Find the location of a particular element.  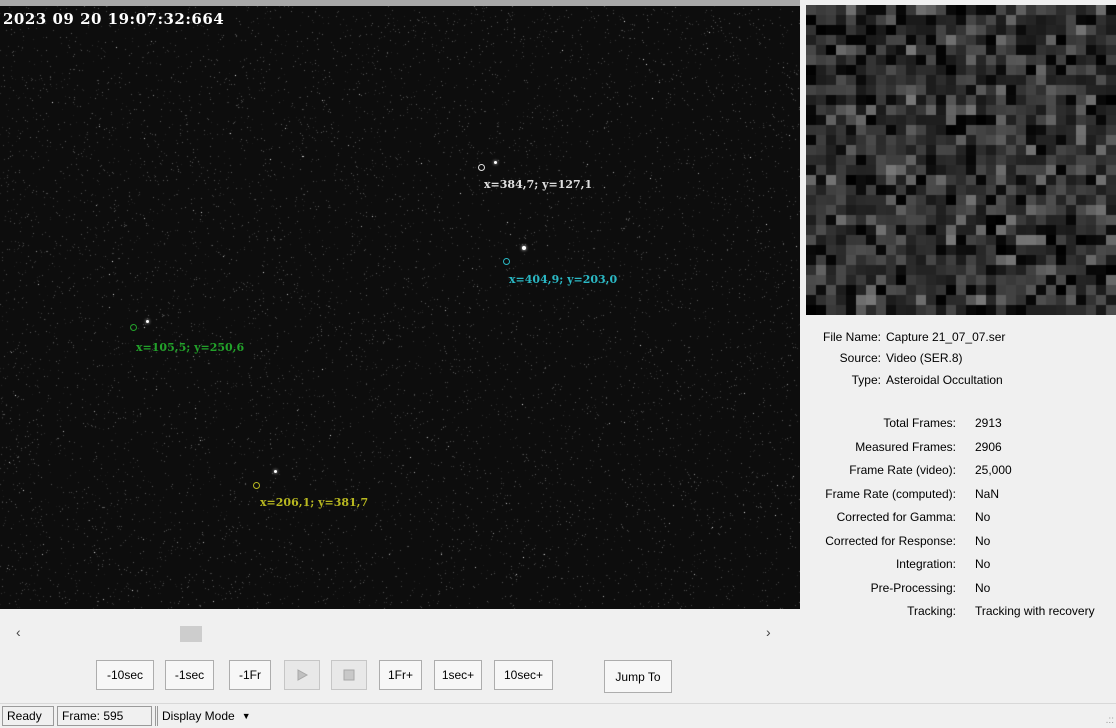

info-source-label: Source: is located at coordinates (860, 358).